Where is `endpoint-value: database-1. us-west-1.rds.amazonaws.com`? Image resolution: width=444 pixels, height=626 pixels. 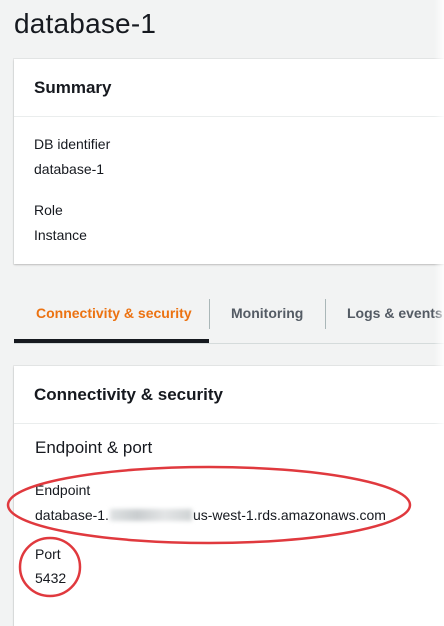 endpoint-value: database-1. us-west-1.rds.amazonaws.com is located at coordinates (210, 515).